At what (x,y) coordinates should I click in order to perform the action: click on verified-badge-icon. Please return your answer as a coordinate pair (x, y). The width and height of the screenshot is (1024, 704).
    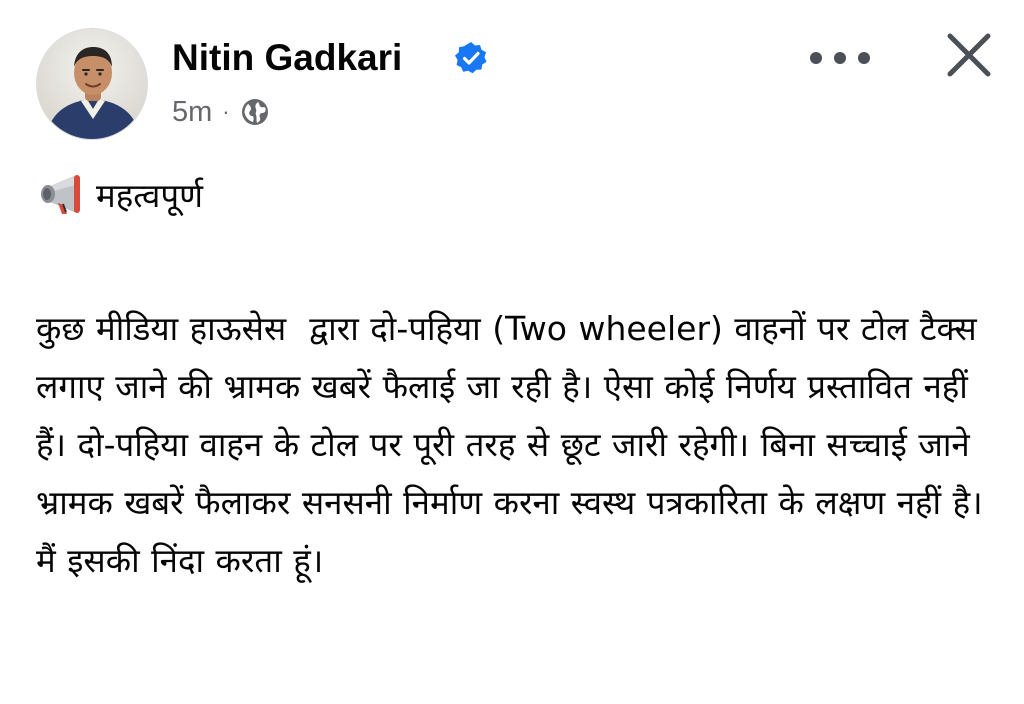
    Looking at the image, I should click on (471, 58).